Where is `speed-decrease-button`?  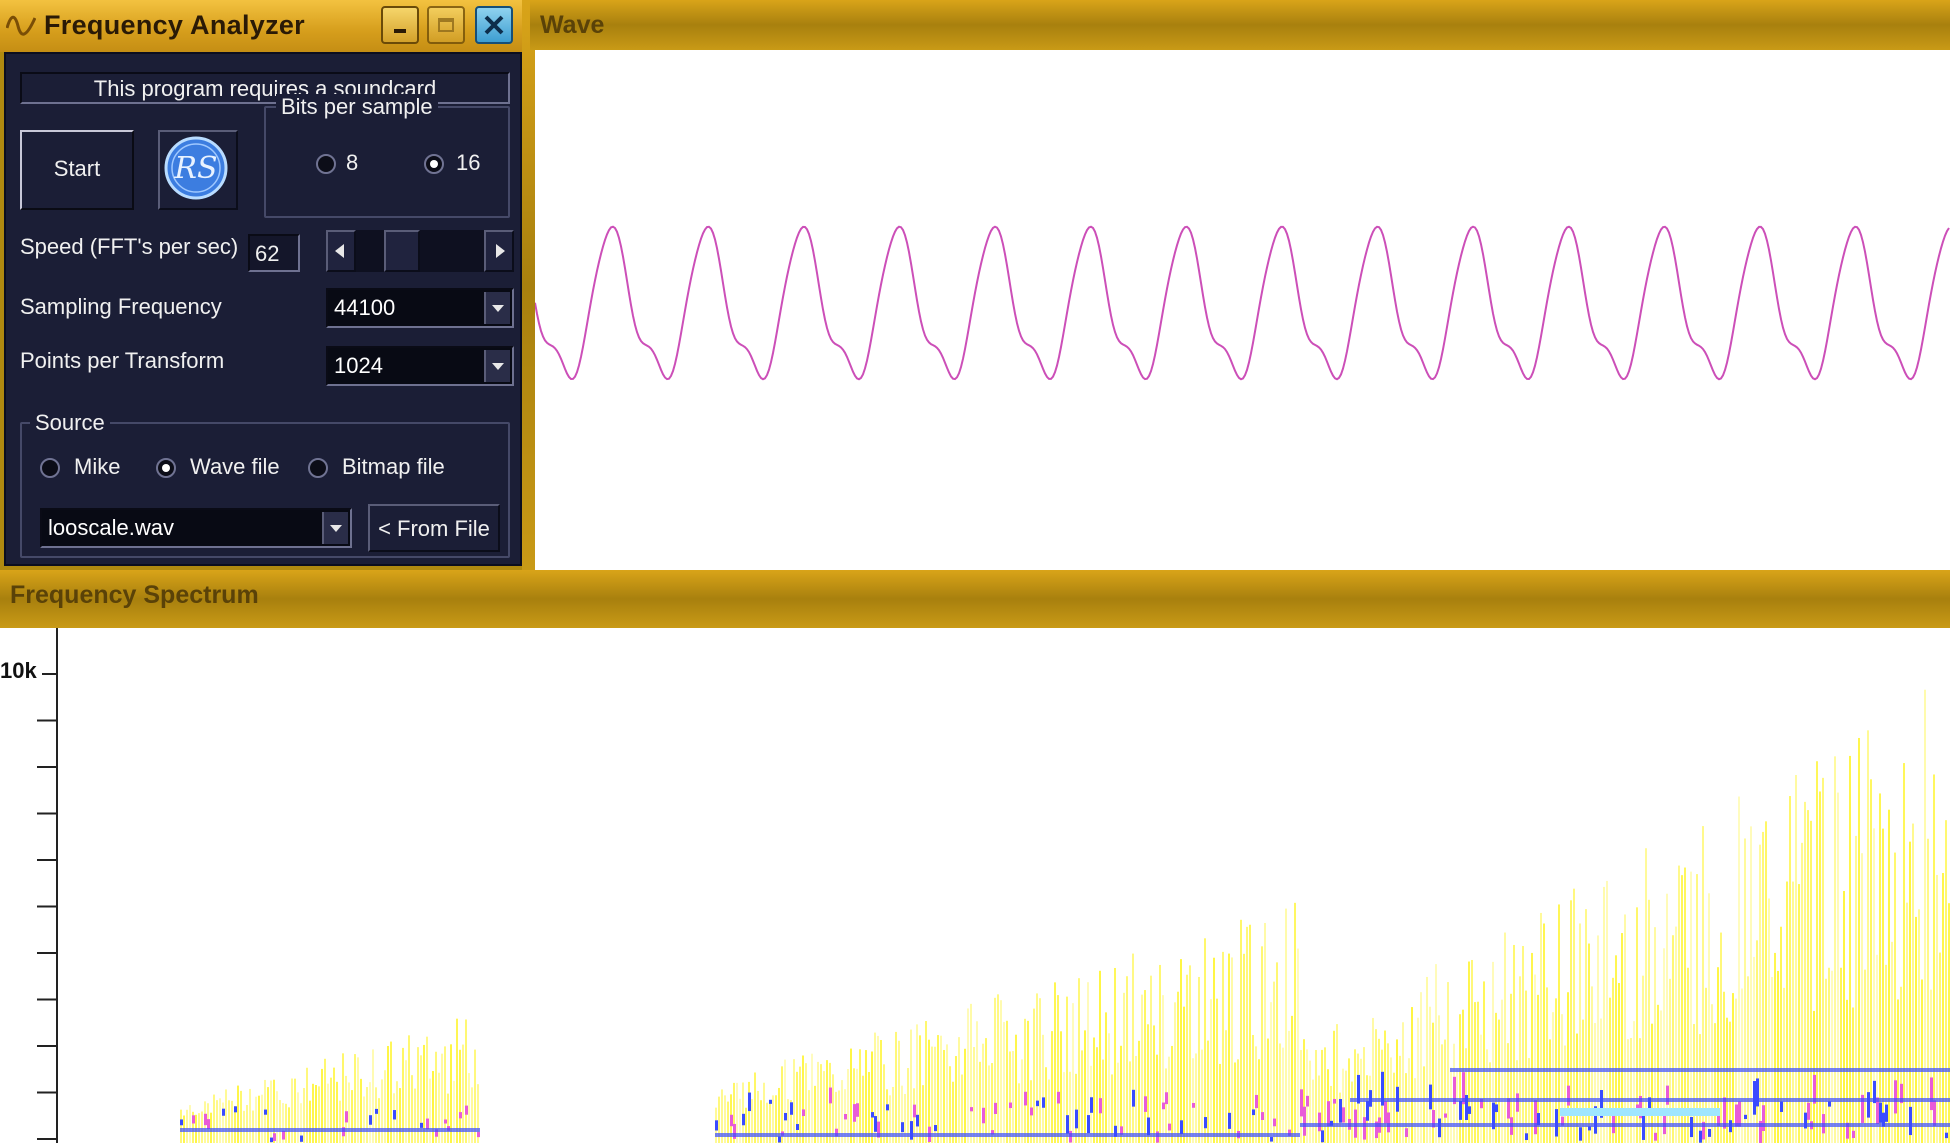
speed-decrease-button is located at coordinates (341, 251).